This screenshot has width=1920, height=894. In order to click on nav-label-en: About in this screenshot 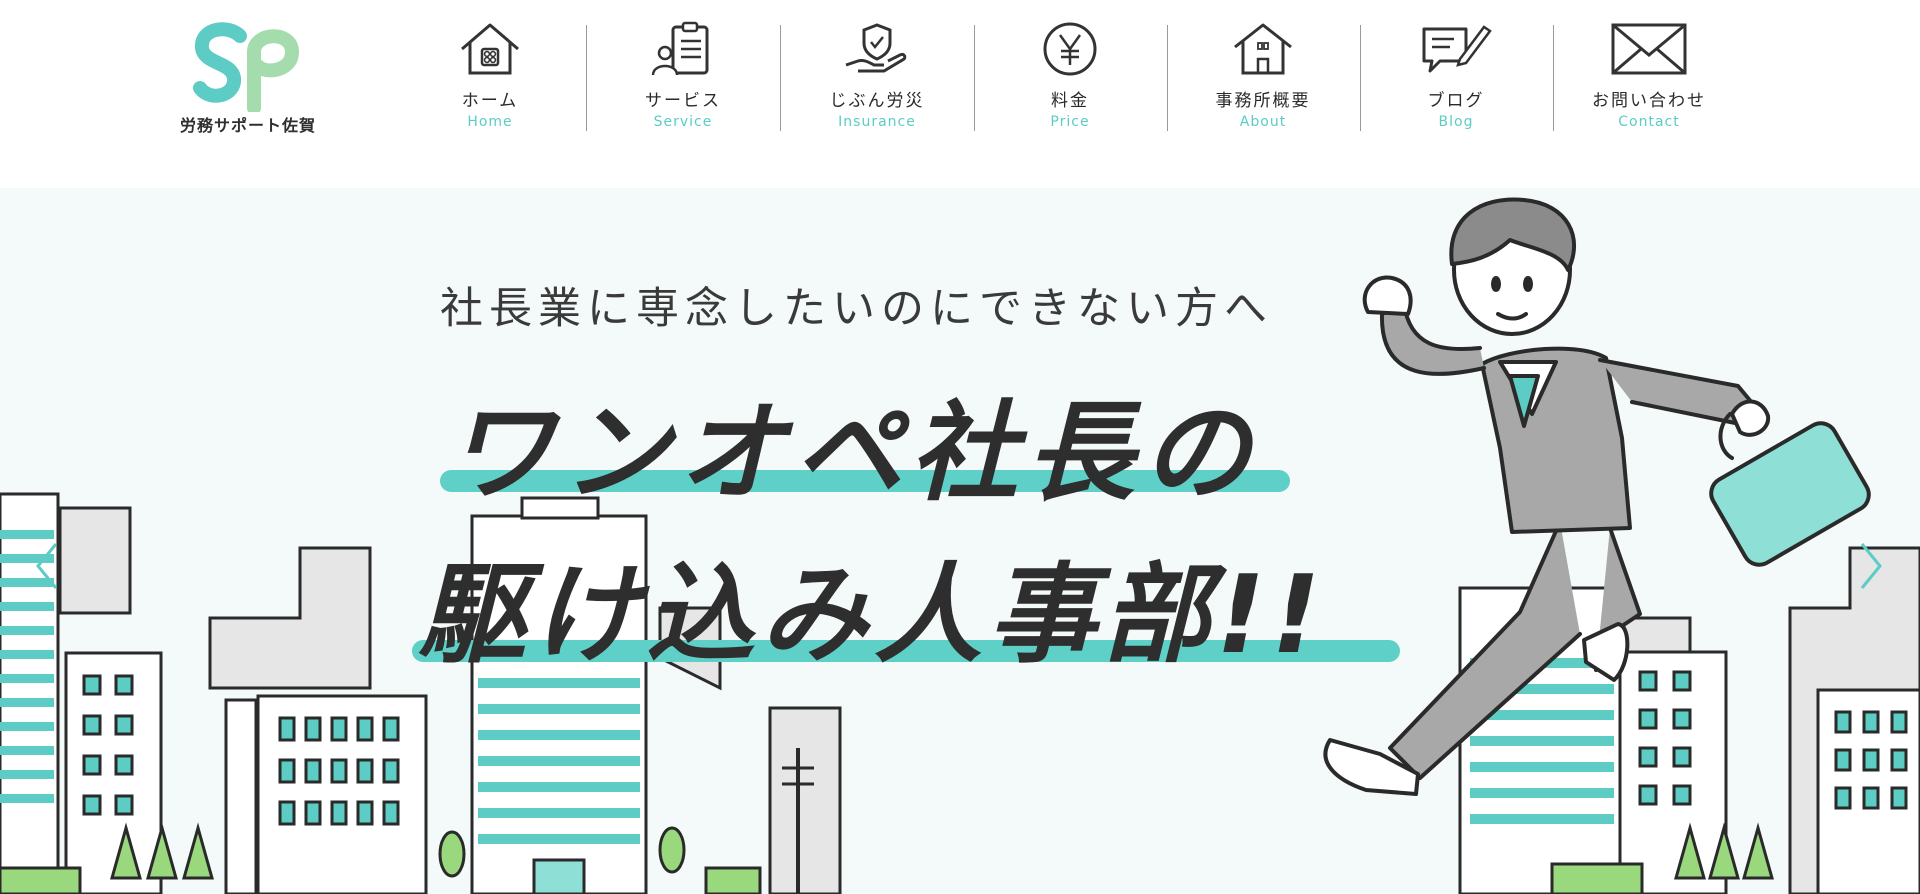, I will do `click(1263, 122)`.